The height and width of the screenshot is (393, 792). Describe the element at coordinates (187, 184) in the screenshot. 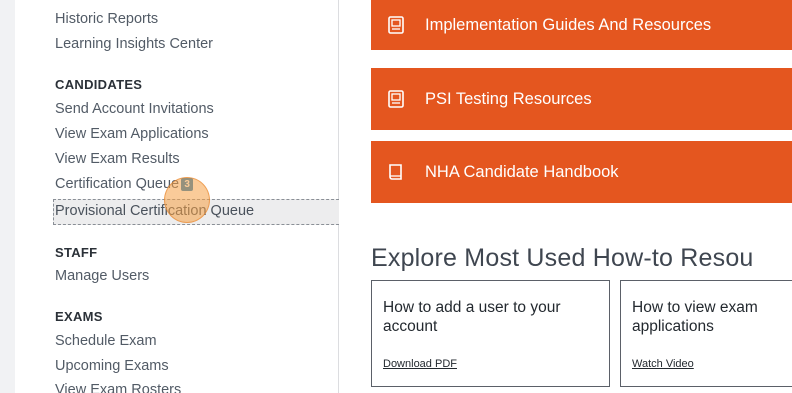

I see `count-badge: 3` at that location.